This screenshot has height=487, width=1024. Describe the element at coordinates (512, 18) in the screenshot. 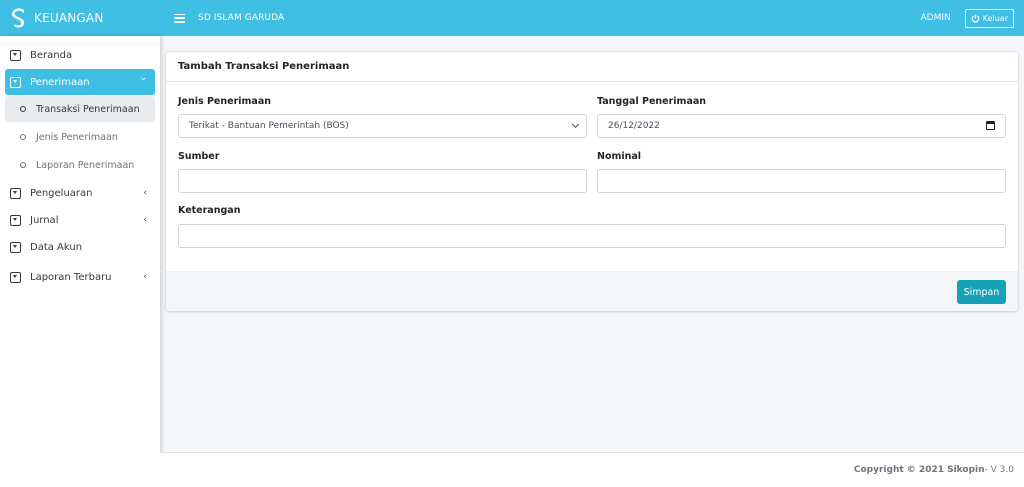

I see `top-navbar: KEUANGAN SD ISLAM GARUDA ADMIN Keluar` at that location.